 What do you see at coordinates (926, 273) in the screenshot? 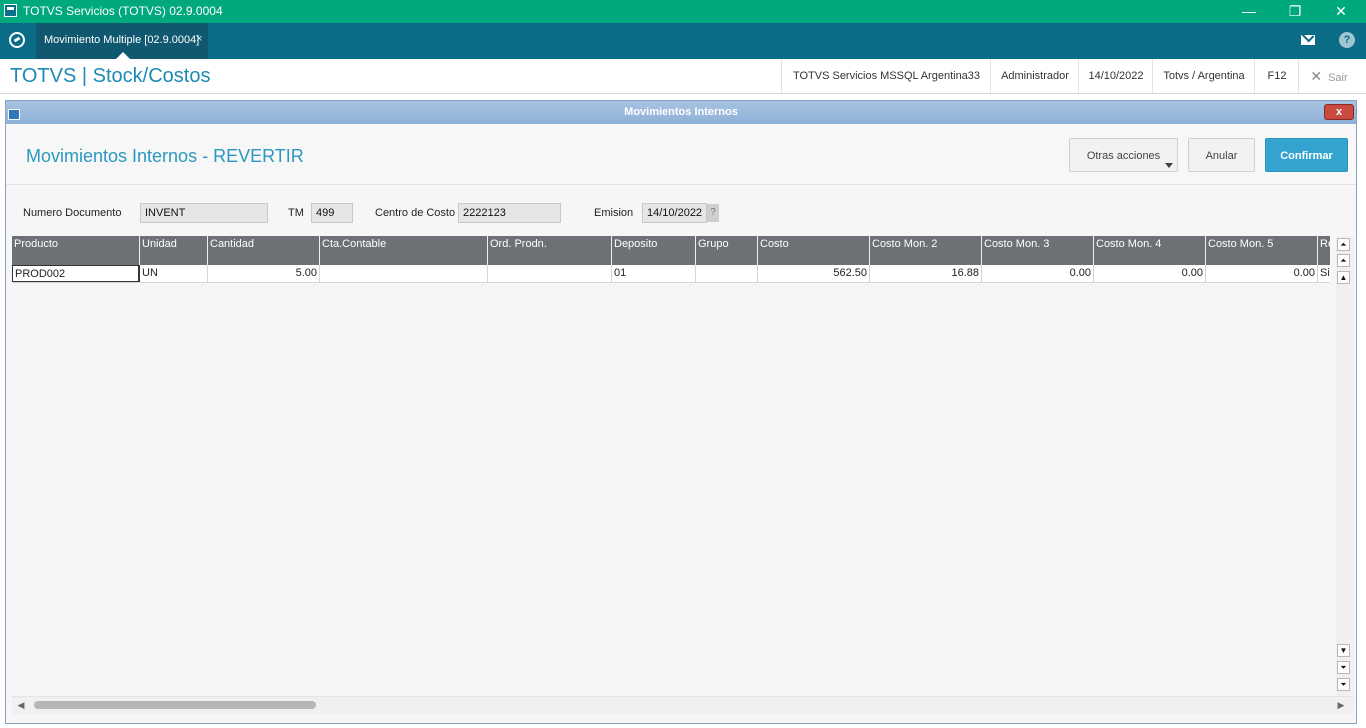
I see `cell-costo-mon-2: 16.88` at bounding box center [926, 273].